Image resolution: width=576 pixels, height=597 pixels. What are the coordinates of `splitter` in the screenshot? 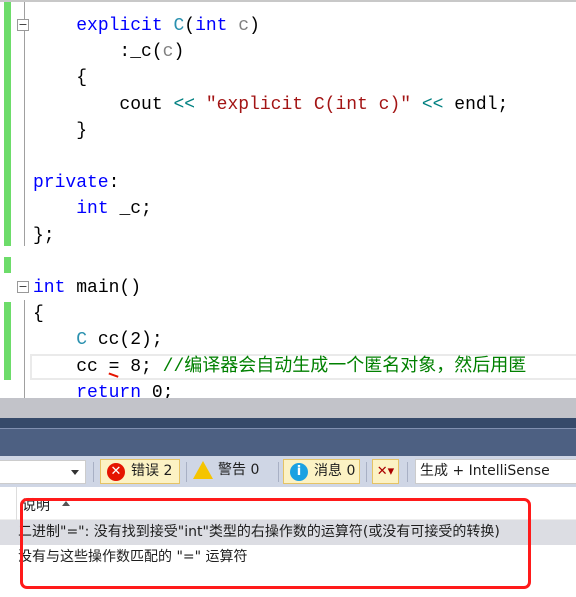 It's located at (288, 423).